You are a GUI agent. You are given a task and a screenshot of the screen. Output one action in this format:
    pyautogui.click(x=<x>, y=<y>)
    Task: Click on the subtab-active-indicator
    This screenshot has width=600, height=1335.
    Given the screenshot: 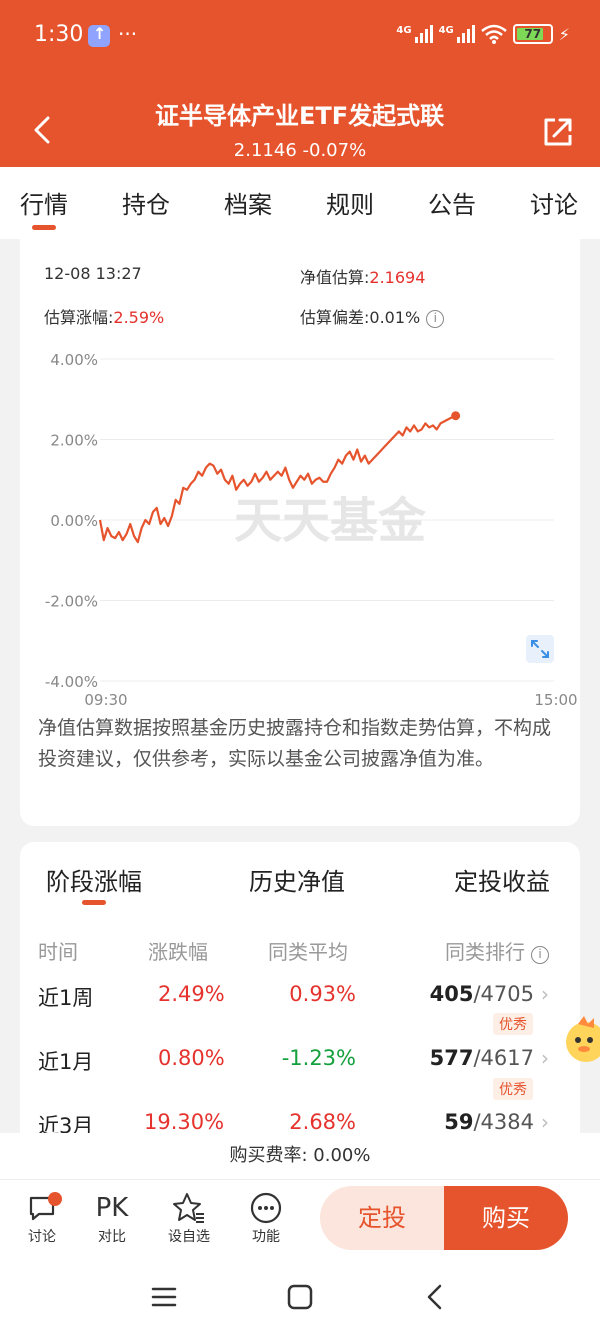 What is the action you would take?
    pyautogui.click(x=94, y=902)
    